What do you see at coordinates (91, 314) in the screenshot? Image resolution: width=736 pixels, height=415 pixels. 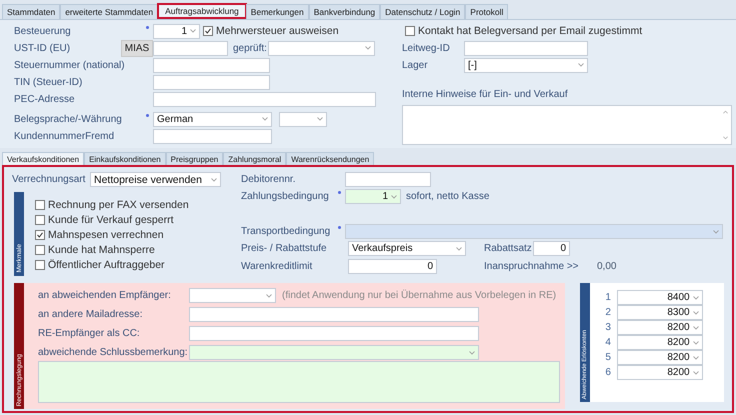 I see `field-label: an andere Mailadresse:` at bounding box center [91, 314].